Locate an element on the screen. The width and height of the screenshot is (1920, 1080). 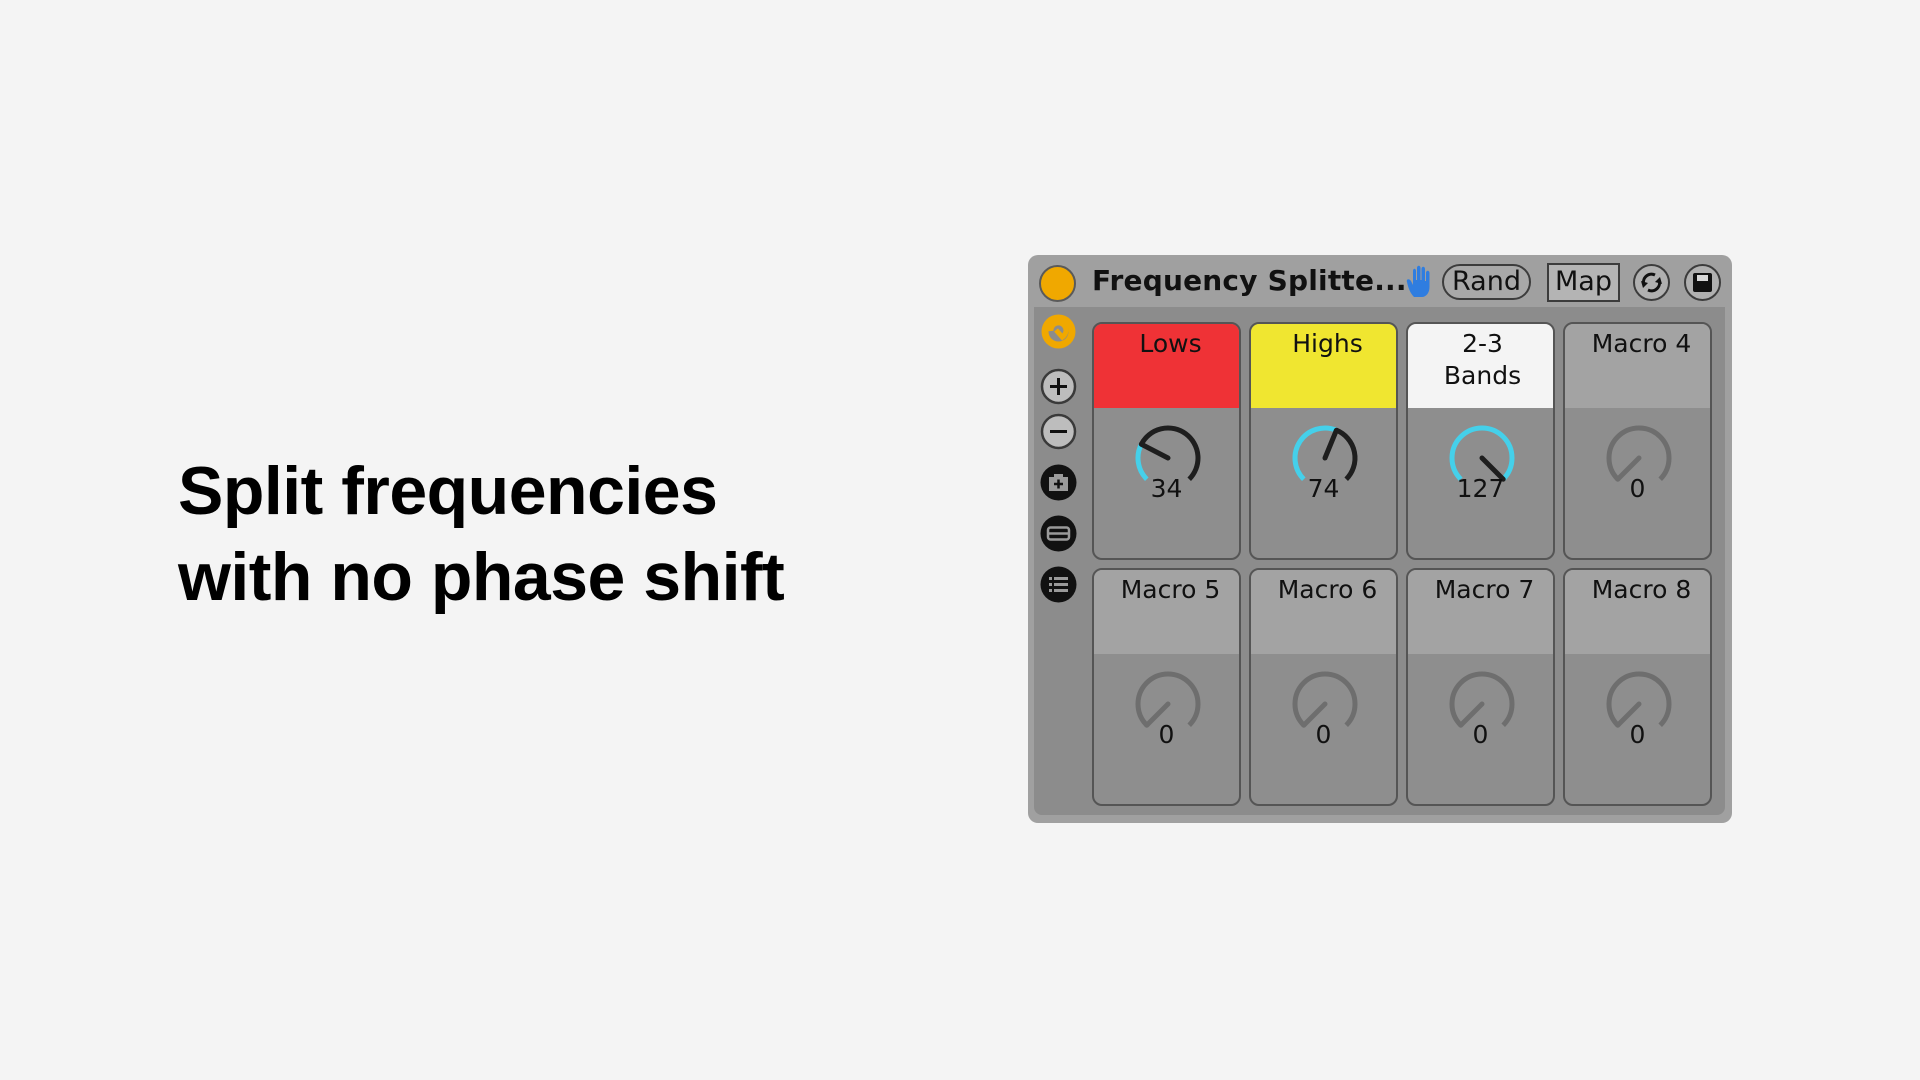
macro-knob: 74 is located at coordinates (1323, 483).